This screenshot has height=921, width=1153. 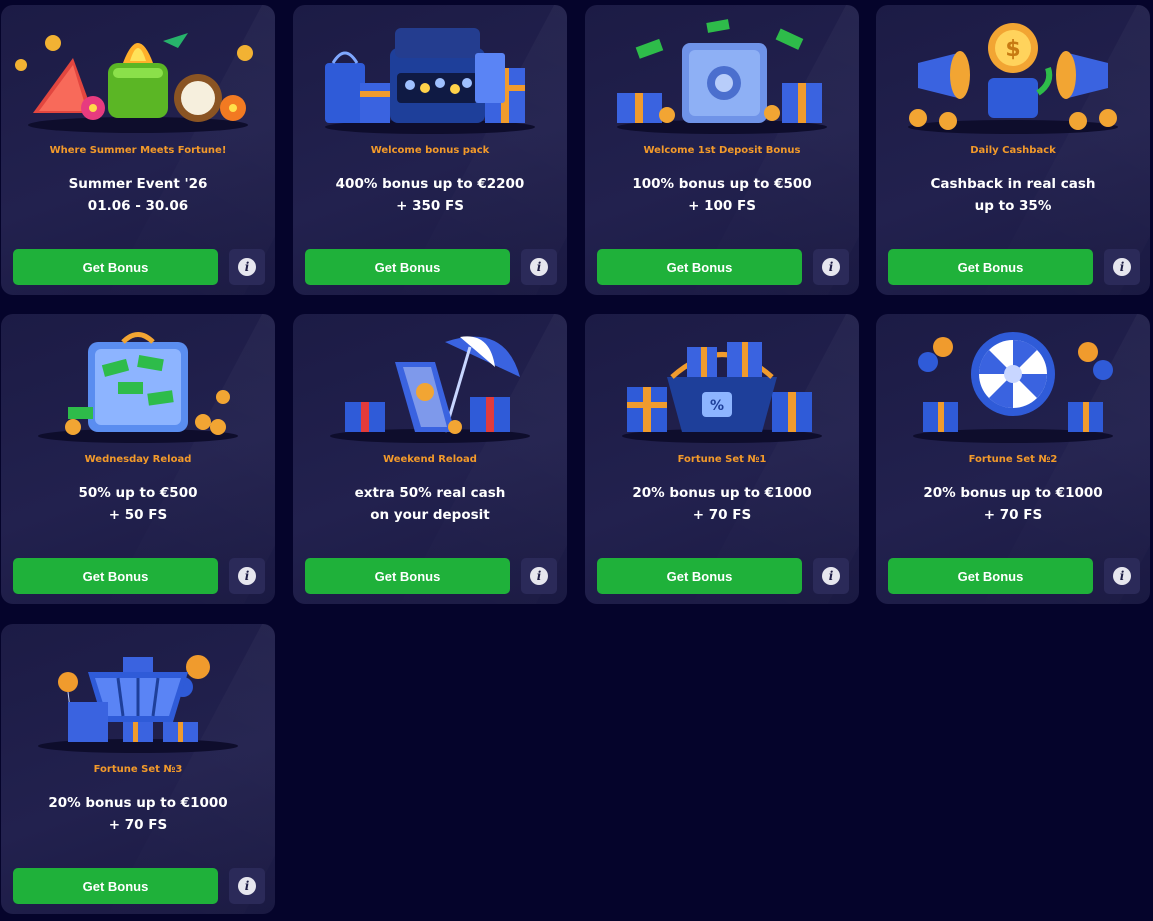 I want to click on promo-title: Cashback in real cash up to 35%, so click(x=1013, y=195).